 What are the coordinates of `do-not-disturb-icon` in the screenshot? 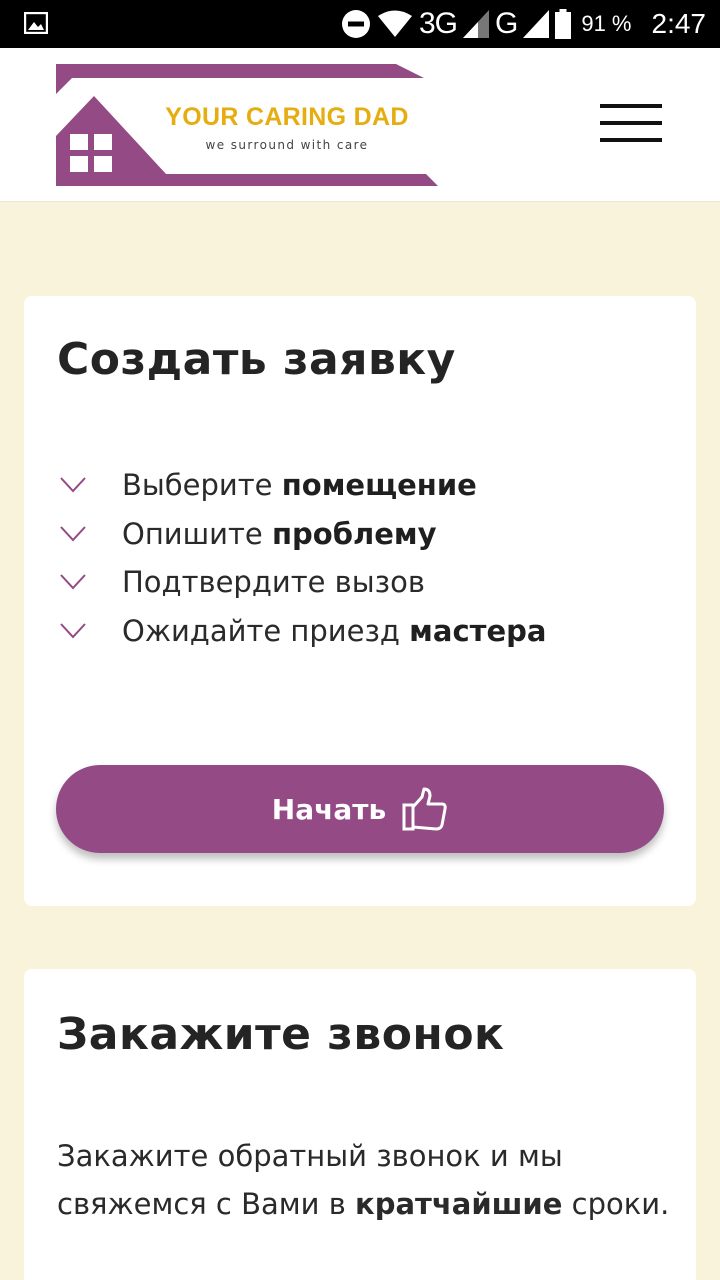 It's located at (355, 24).